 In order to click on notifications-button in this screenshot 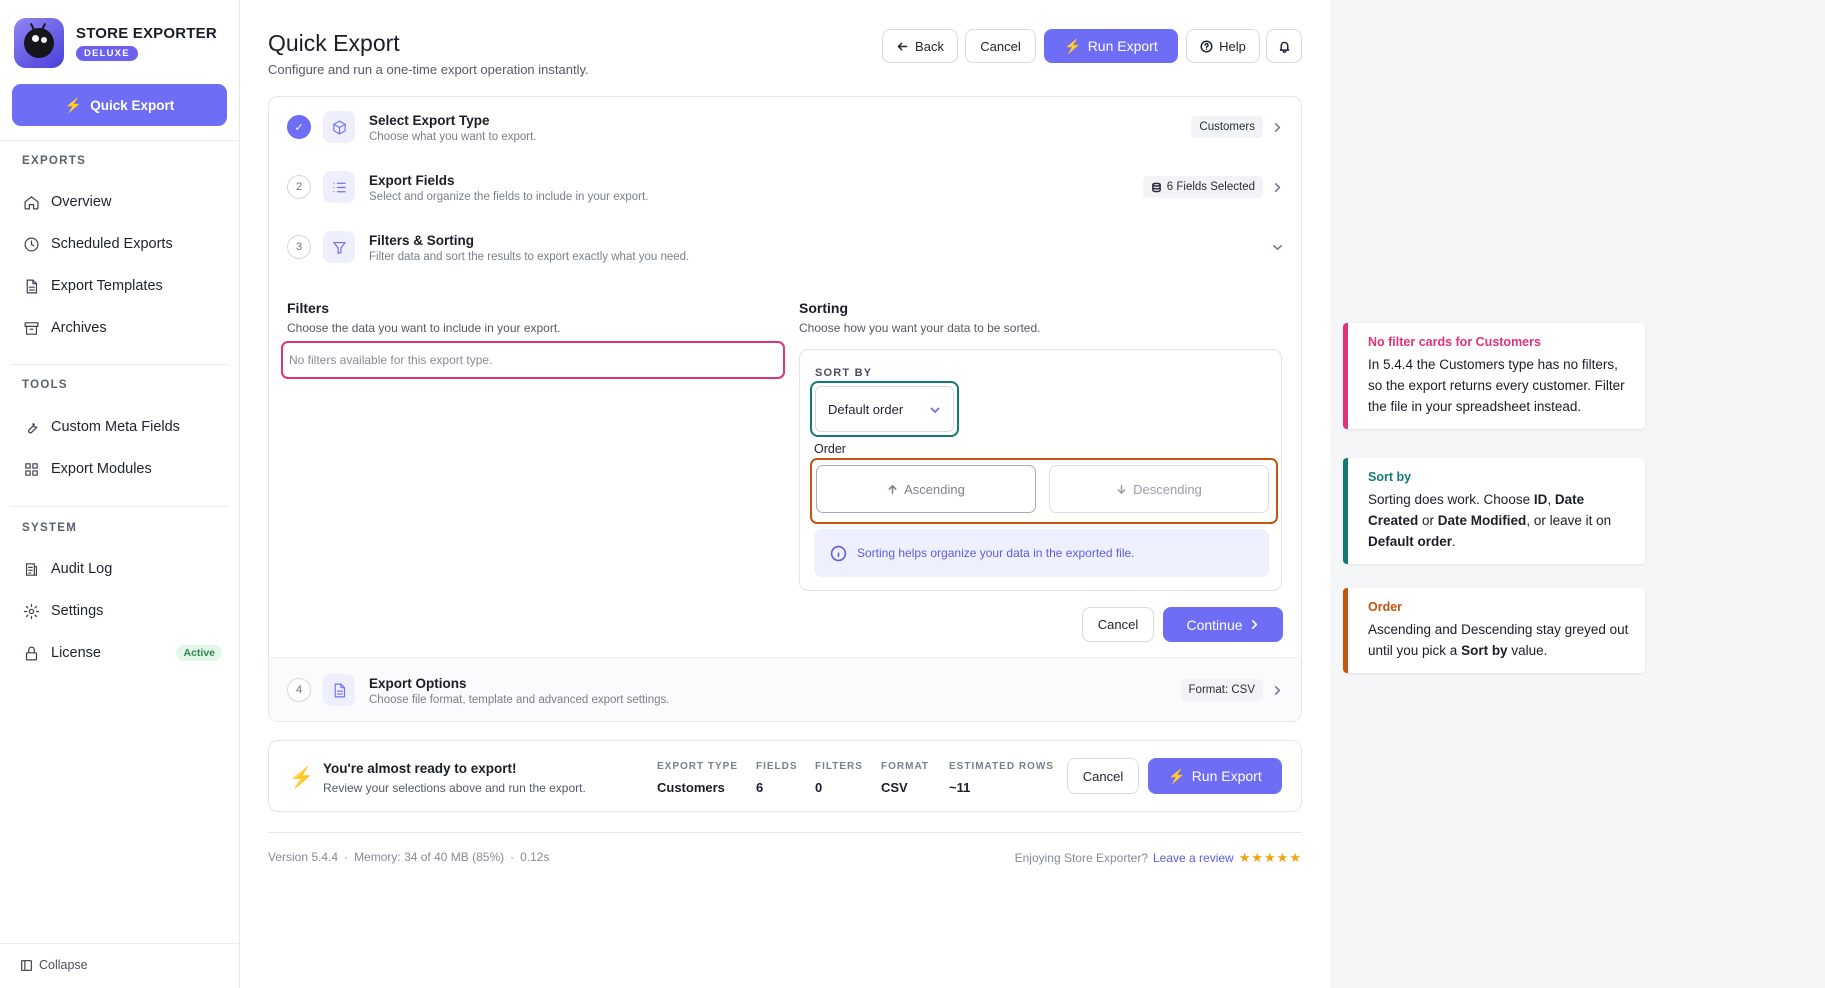, I will do `click(1284, 46)`.